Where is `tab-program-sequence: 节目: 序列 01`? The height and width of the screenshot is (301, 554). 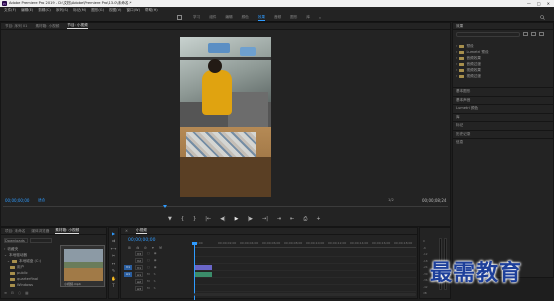
tab-program-sequence: 节目: 序列 01 is located at coordinates (16, 26).